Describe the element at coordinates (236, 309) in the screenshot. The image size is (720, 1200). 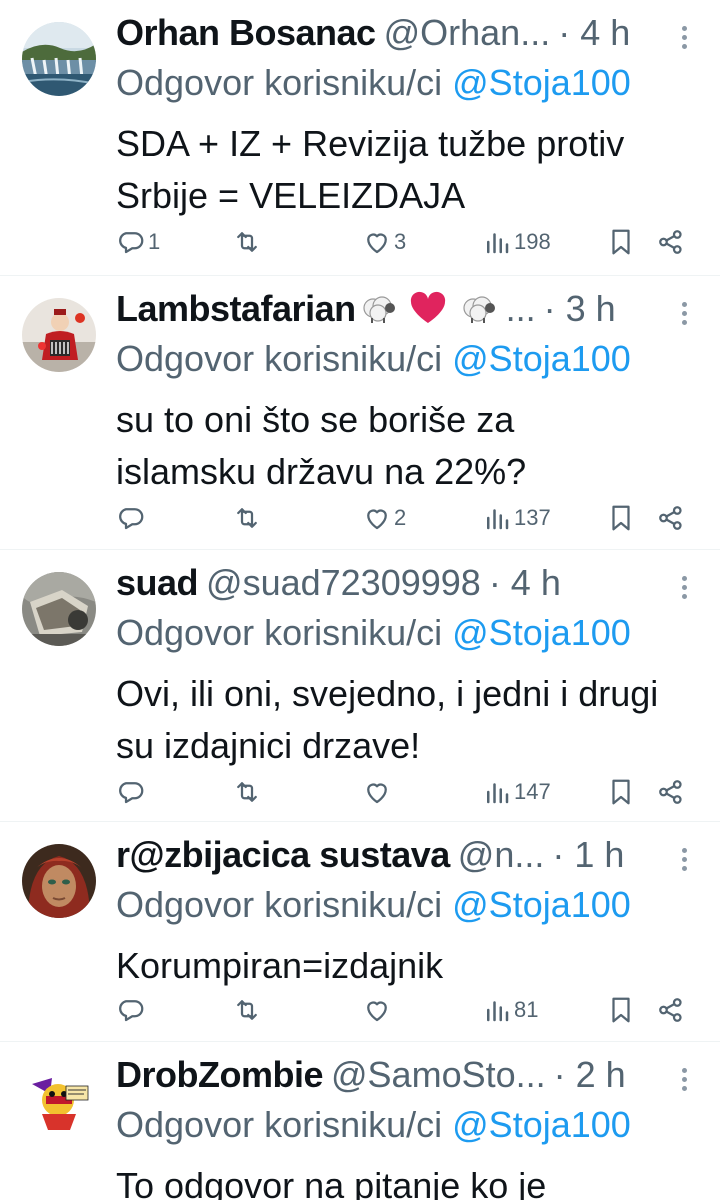
I see `display-name: Lambstafarian` at that location.